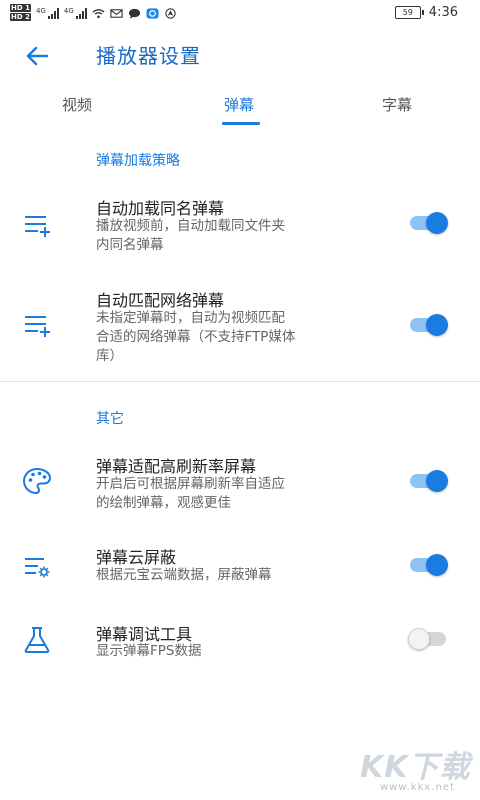 The image size is (480, 800). What do you see at coordinates (149, 651) in the screenshot?
I see `setting-description: 显示弹幕FPS数据` at bounding box center [149, 651].